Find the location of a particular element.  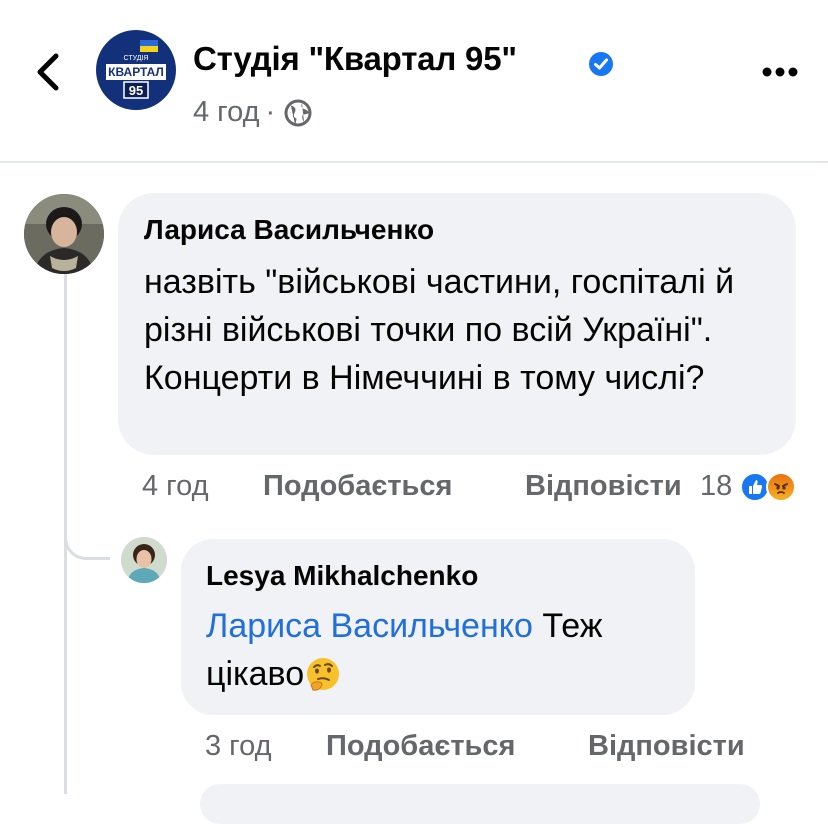

reply-time: 3 год is located at coordinates (238, 746).